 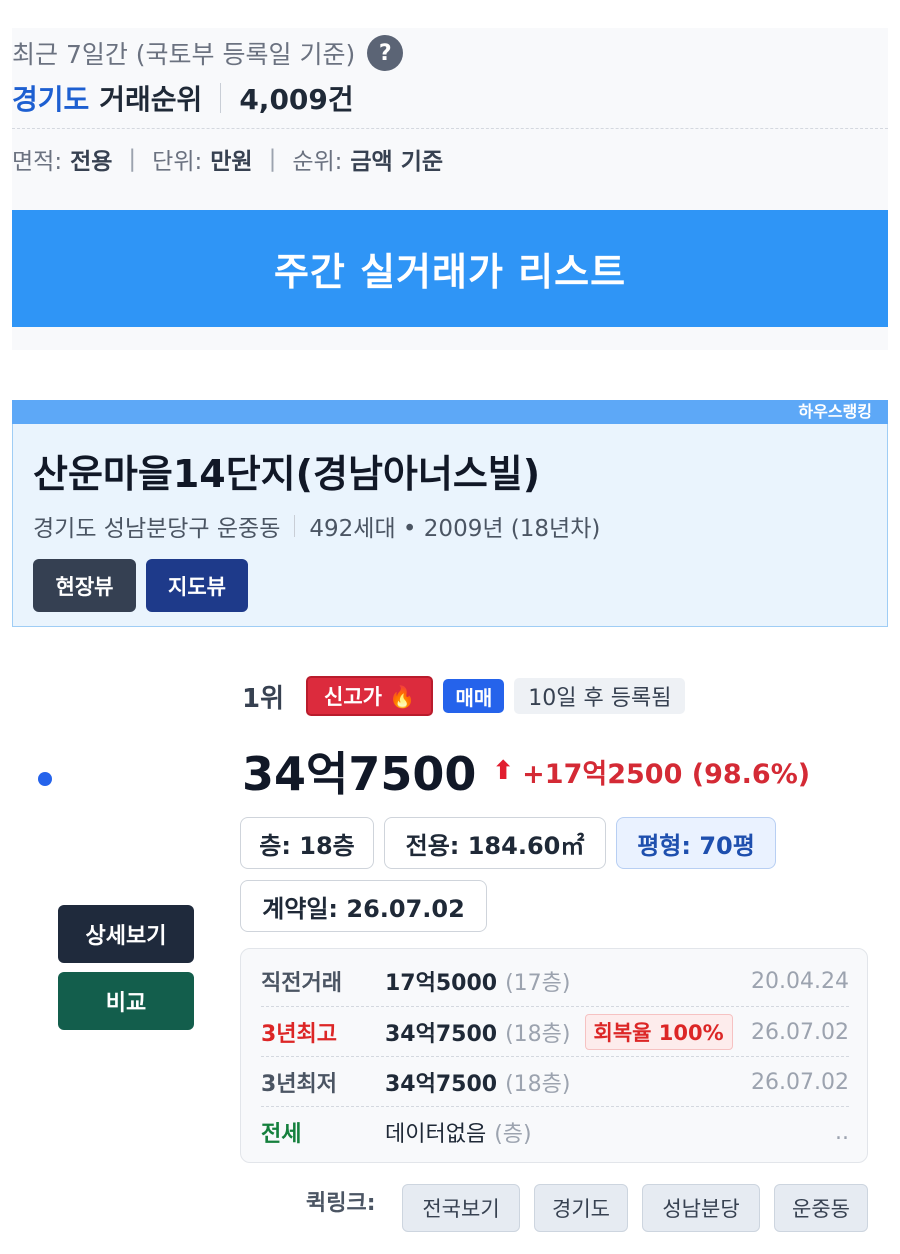 I want to click on area-chip: 전용: 184.60㎡, so click(x=495, y=843).